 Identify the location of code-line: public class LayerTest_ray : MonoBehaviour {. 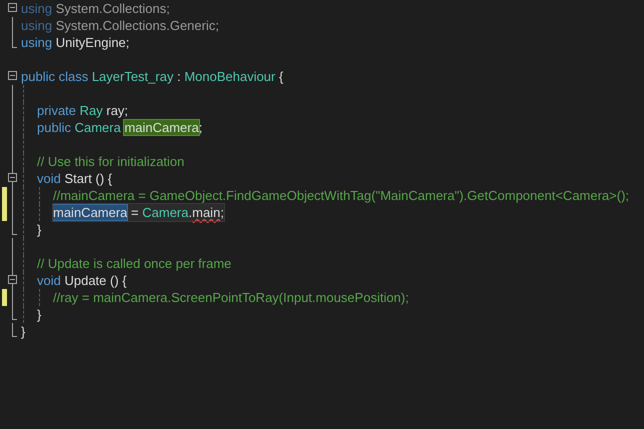
(152, 76).